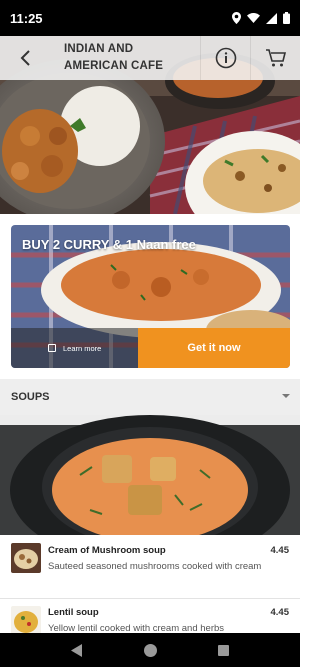 This screenshot has height=667, width=320. Describe the element at coordinates (286, 18) in the screenshot. I see `battery-icon` at that location.